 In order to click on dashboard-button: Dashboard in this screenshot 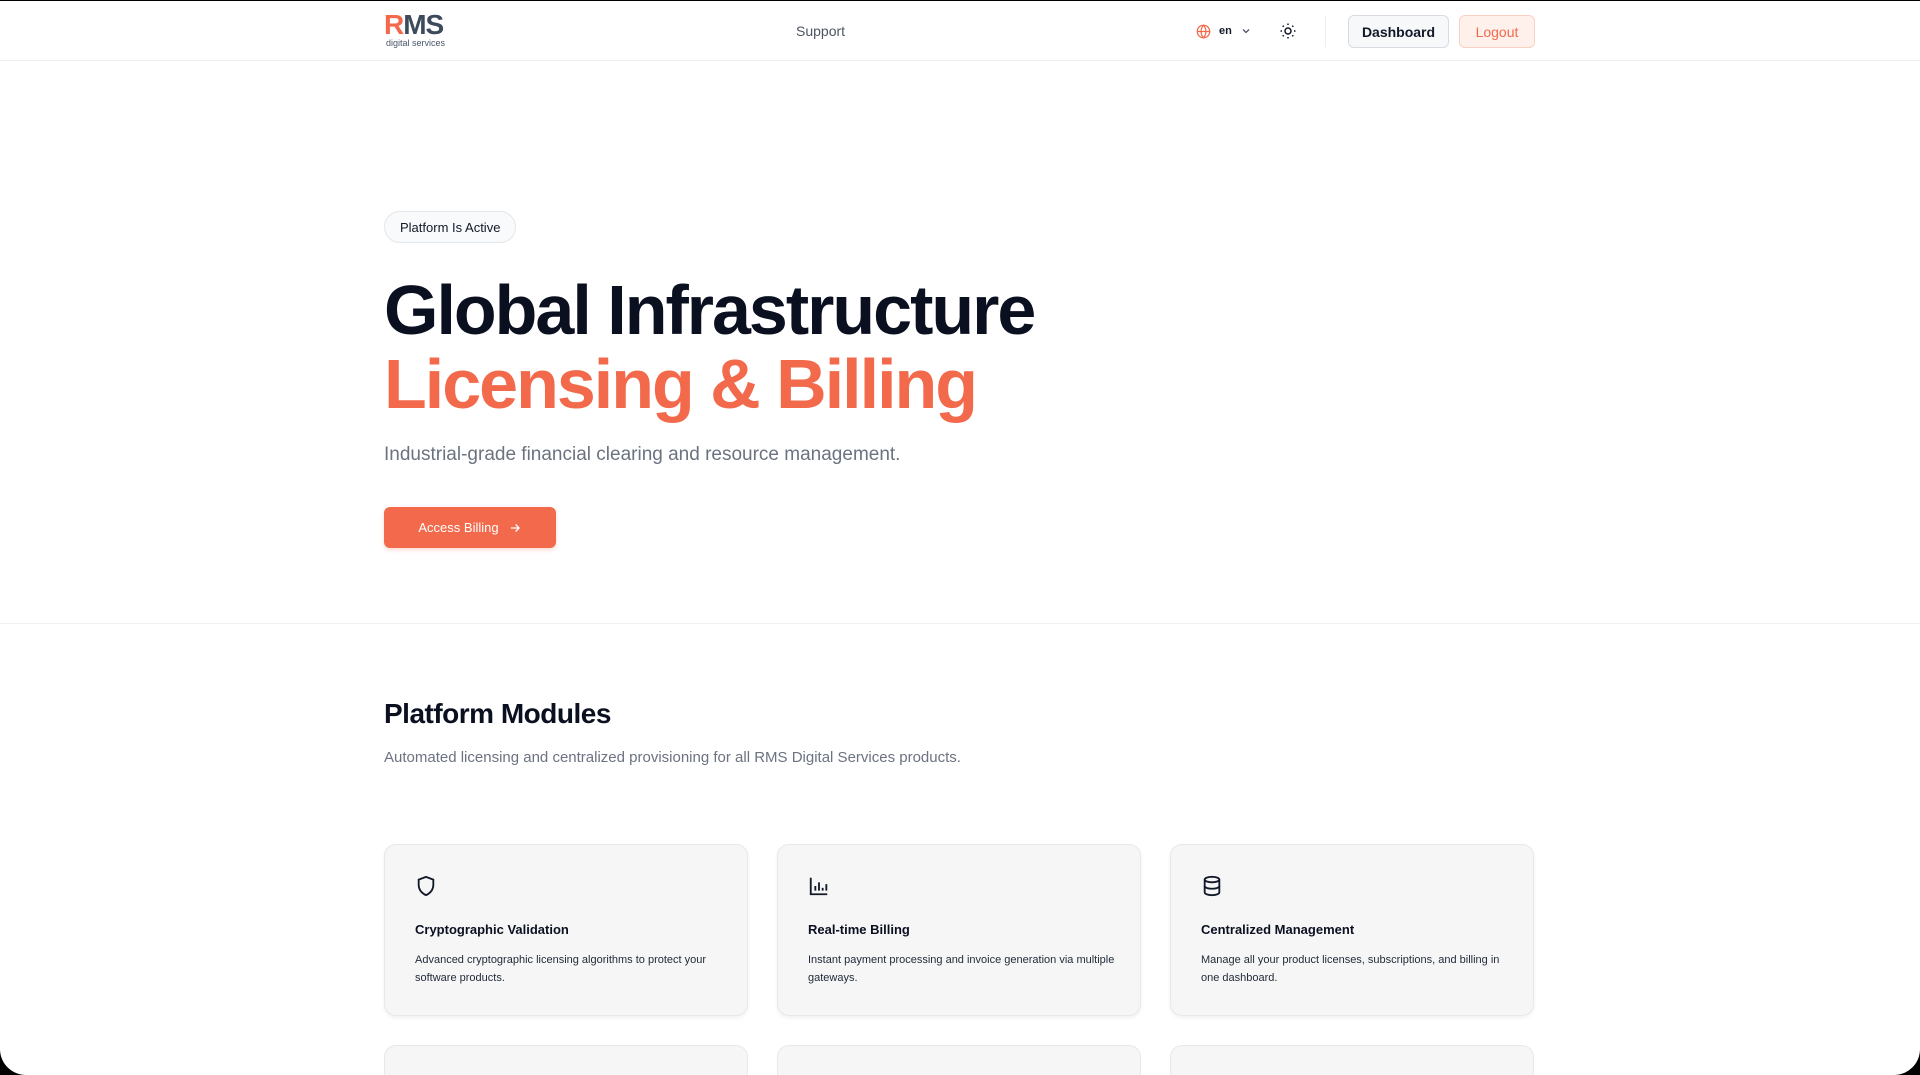, I will do `click(1398, 31)`.